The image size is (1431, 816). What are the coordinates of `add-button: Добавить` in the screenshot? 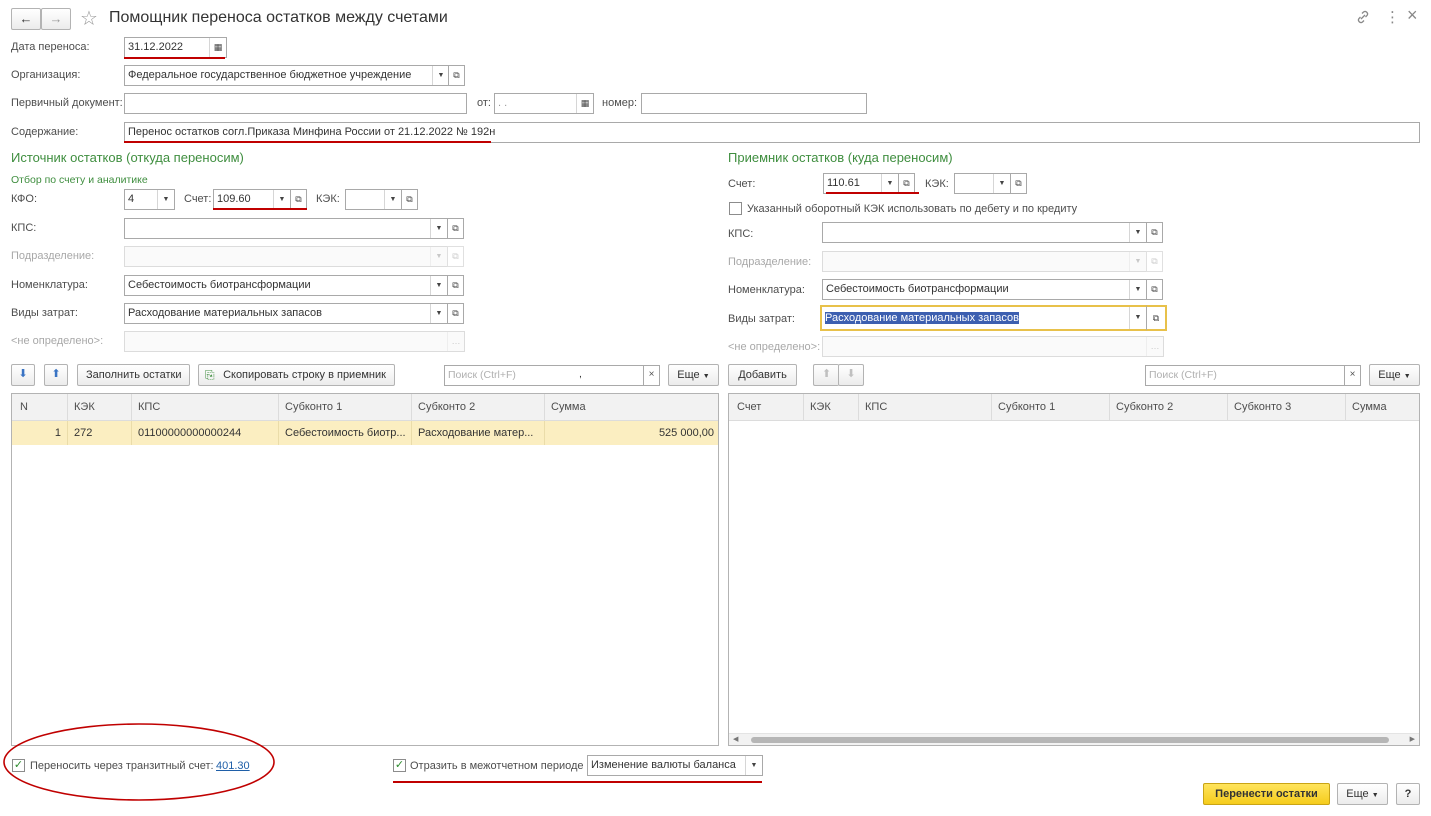 It's located at (762, 375).